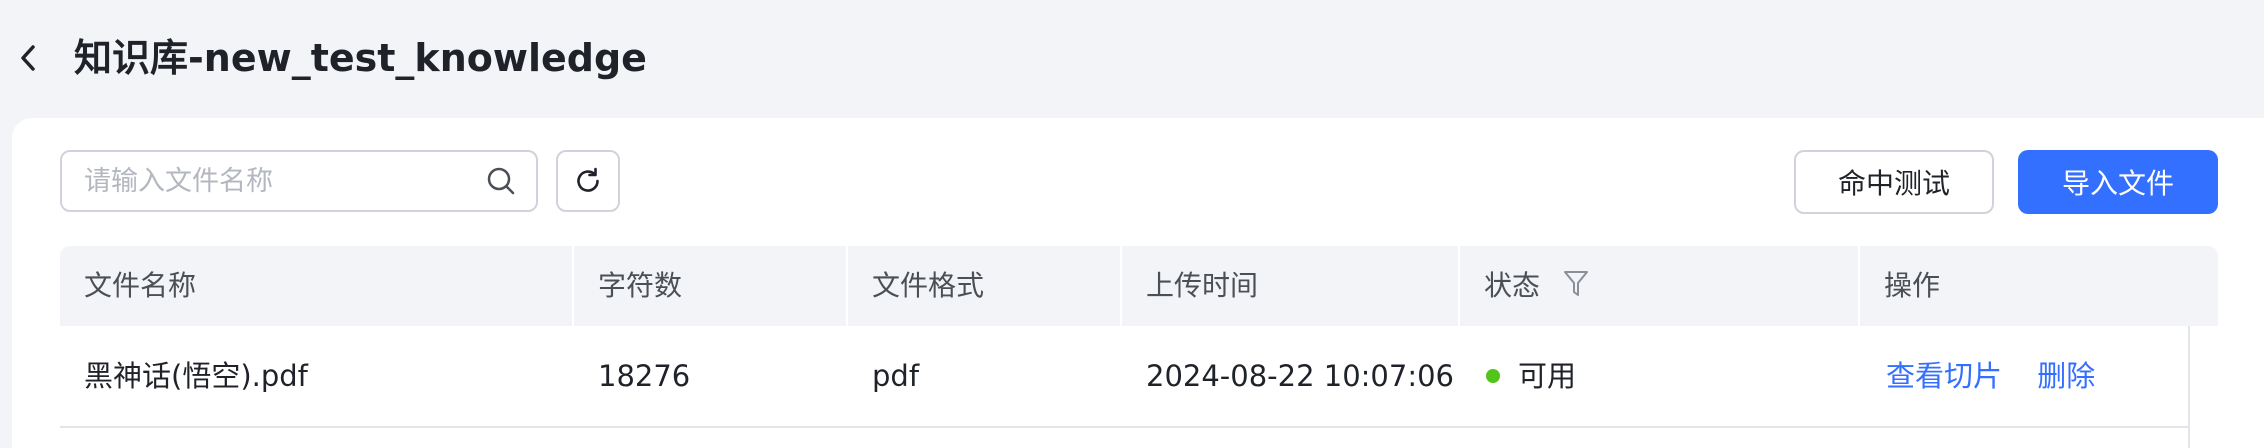  I want to click on column-header-status: 状态, so click(1536, 286).